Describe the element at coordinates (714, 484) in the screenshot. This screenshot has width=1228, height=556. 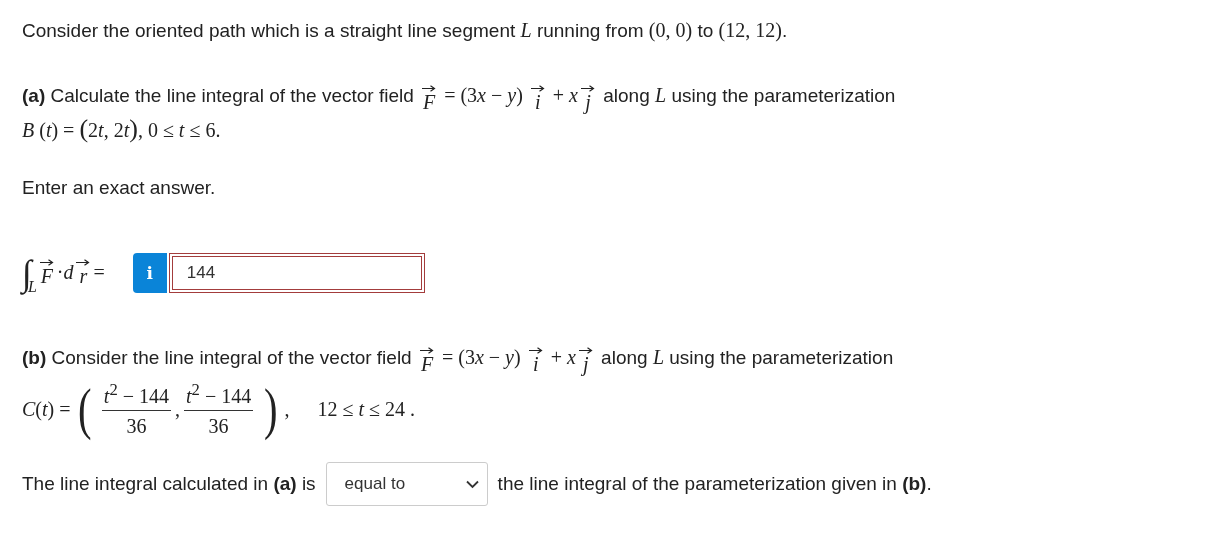
I see `comparison-text: the line integral of the parameterization given in (b).` at that location.